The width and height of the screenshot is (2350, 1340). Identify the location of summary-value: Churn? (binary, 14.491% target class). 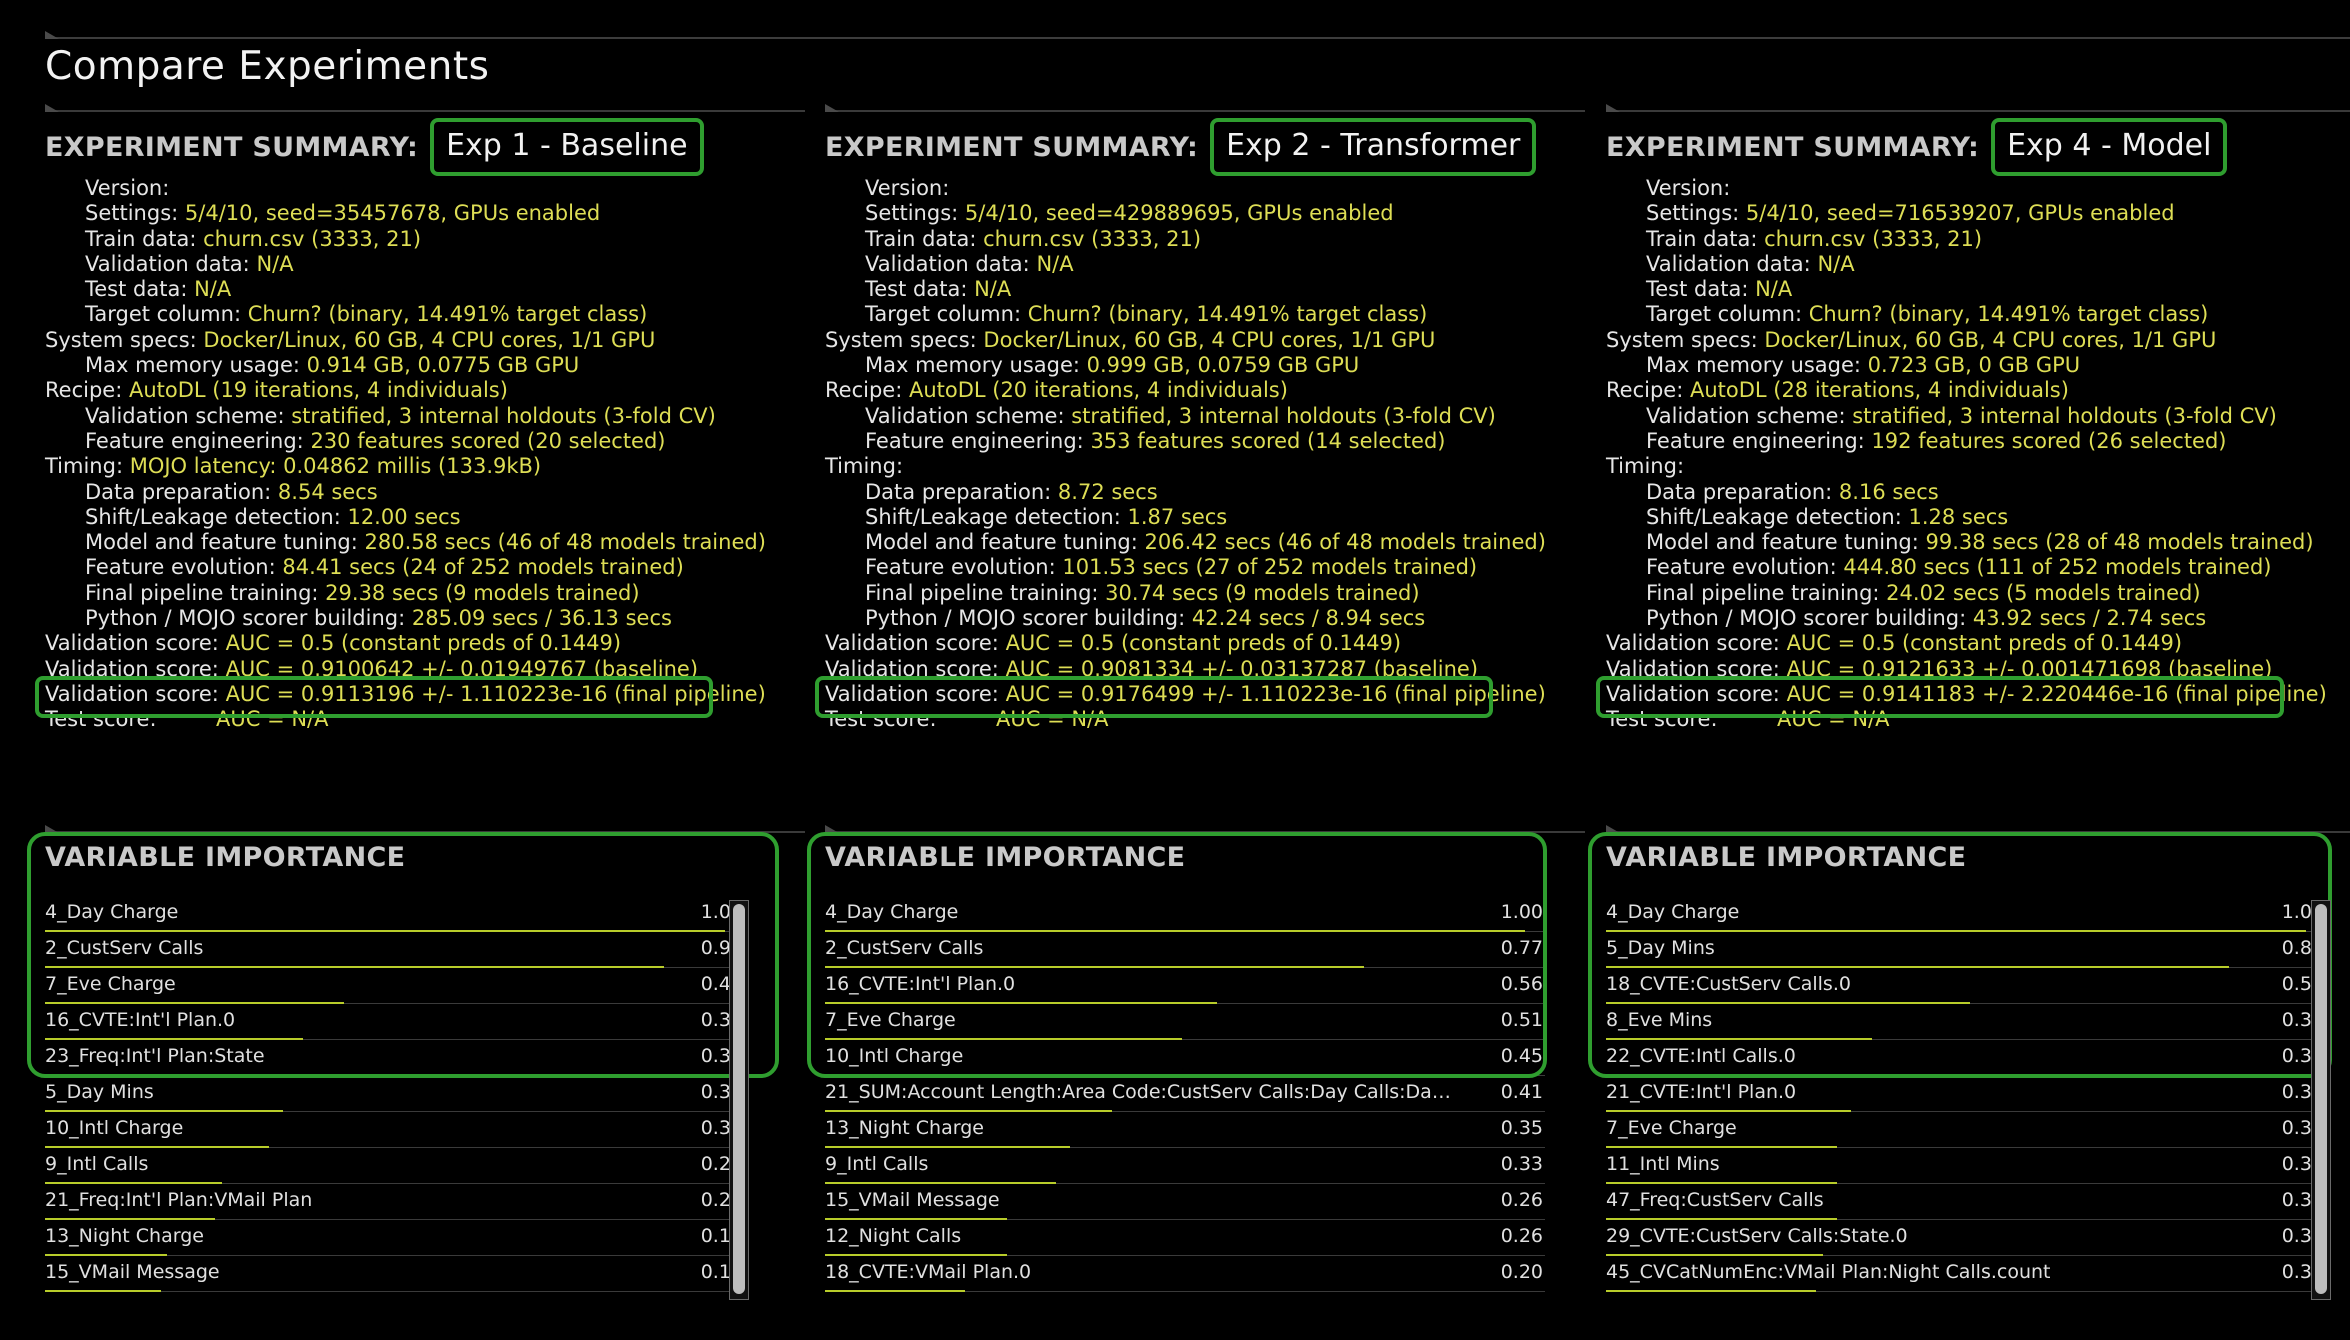
(2008, 314).